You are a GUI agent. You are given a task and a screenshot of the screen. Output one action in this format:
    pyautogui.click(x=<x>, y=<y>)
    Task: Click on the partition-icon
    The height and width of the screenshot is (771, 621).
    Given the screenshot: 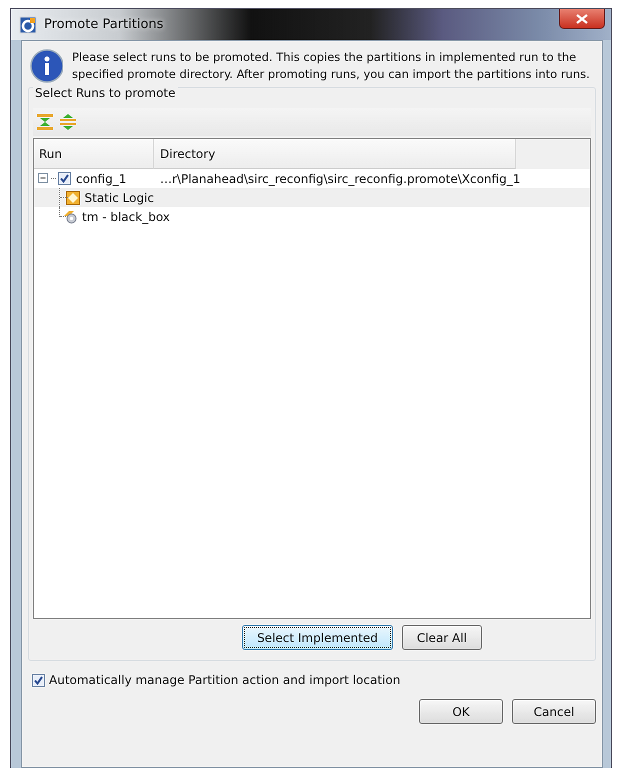 What is the action you would take?
    pyautogui.click(x=73, y=197)
    